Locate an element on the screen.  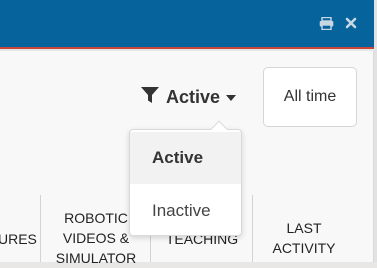
status-filter-dropdown: Active Inactive is located at coordinates (185, 178).